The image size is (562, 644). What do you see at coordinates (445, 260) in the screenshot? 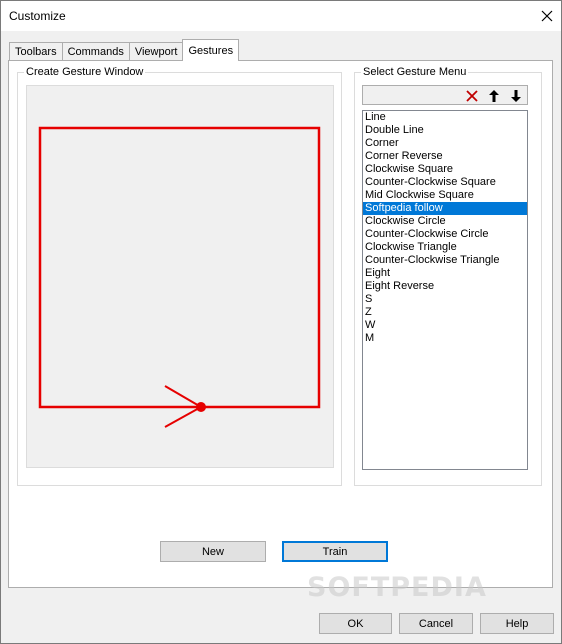
I see `gesture-list-item: Counter-Clockwise Triangle` at bounding box center [445, 260].